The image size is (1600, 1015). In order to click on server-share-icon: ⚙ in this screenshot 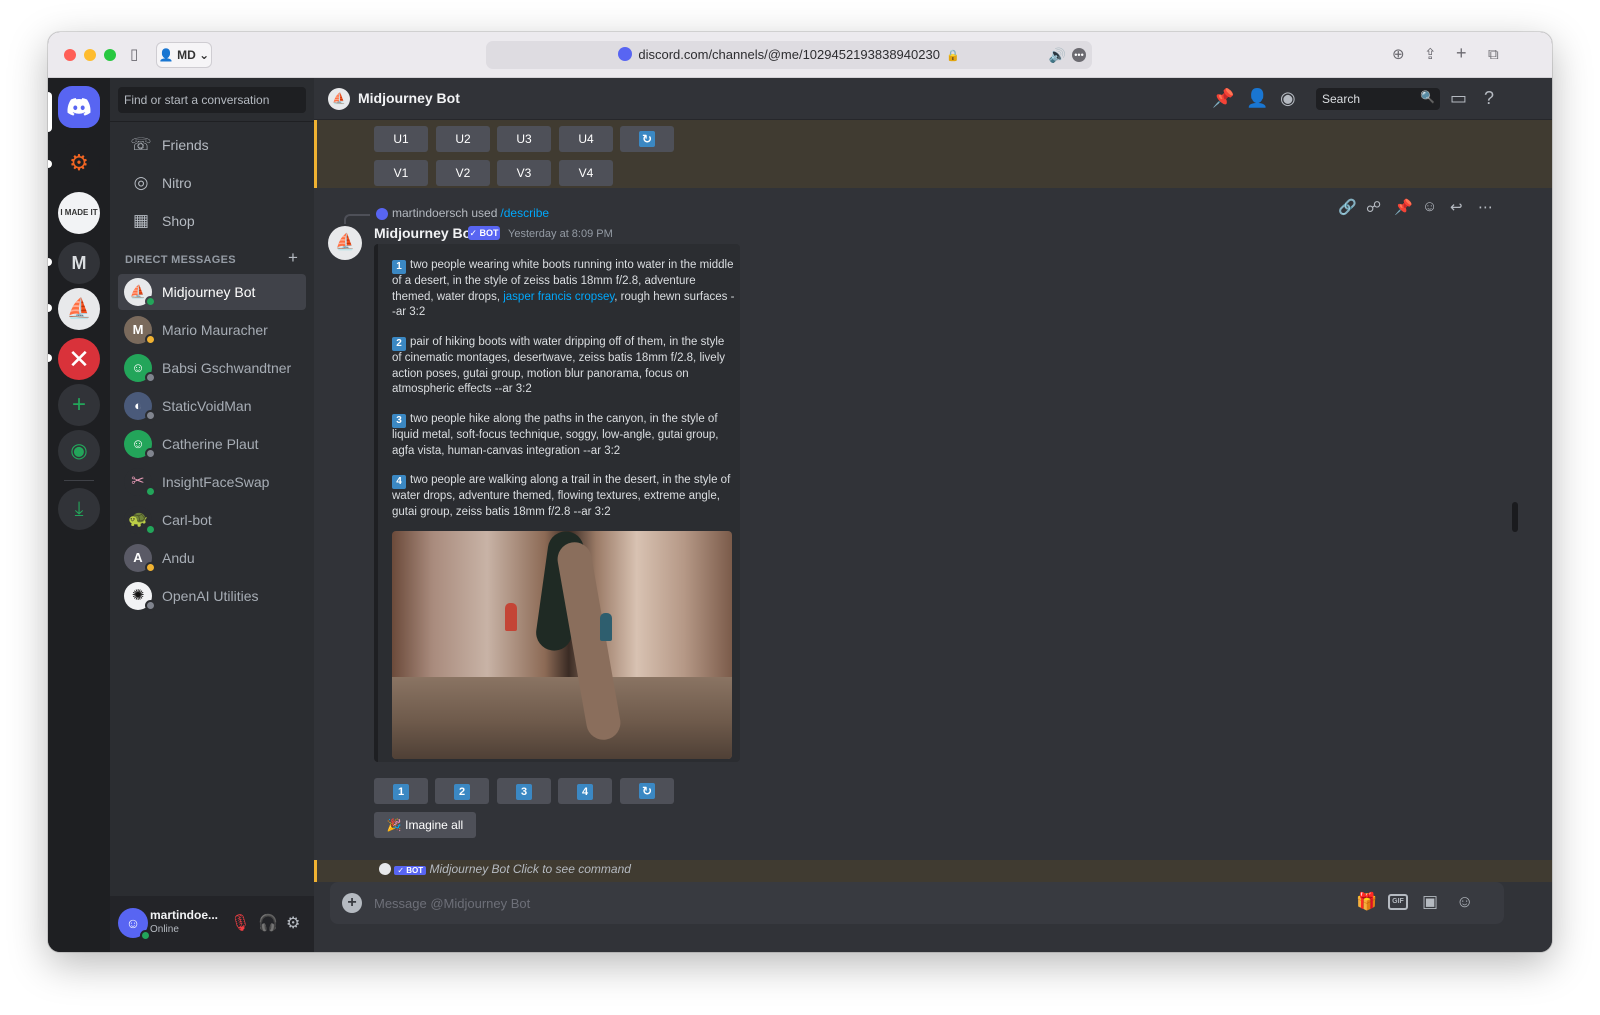, I will do `click(79, 163)`.